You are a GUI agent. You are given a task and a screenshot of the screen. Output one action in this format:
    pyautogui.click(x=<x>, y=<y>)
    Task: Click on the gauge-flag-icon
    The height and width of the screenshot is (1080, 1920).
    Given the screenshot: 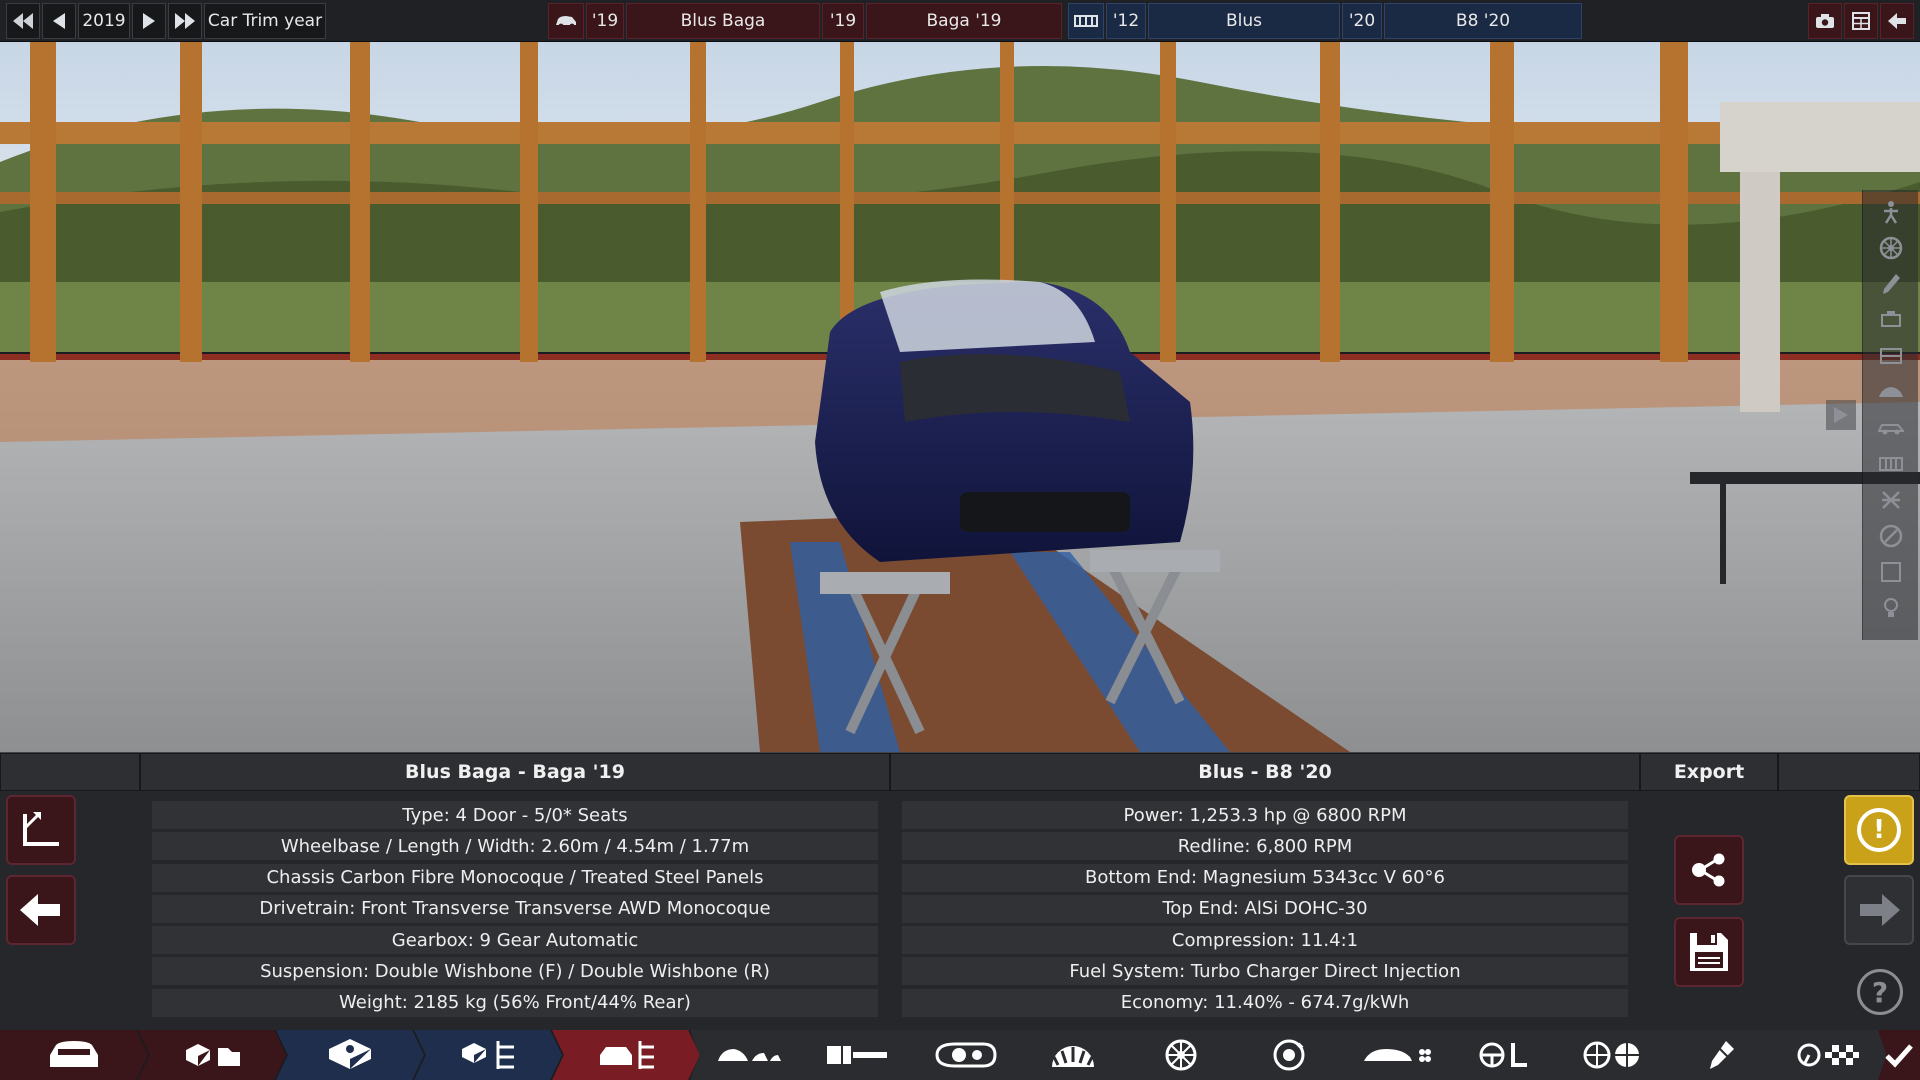 What is the action you would take?
    pyautogui.click(x=1828, y=1055)
    